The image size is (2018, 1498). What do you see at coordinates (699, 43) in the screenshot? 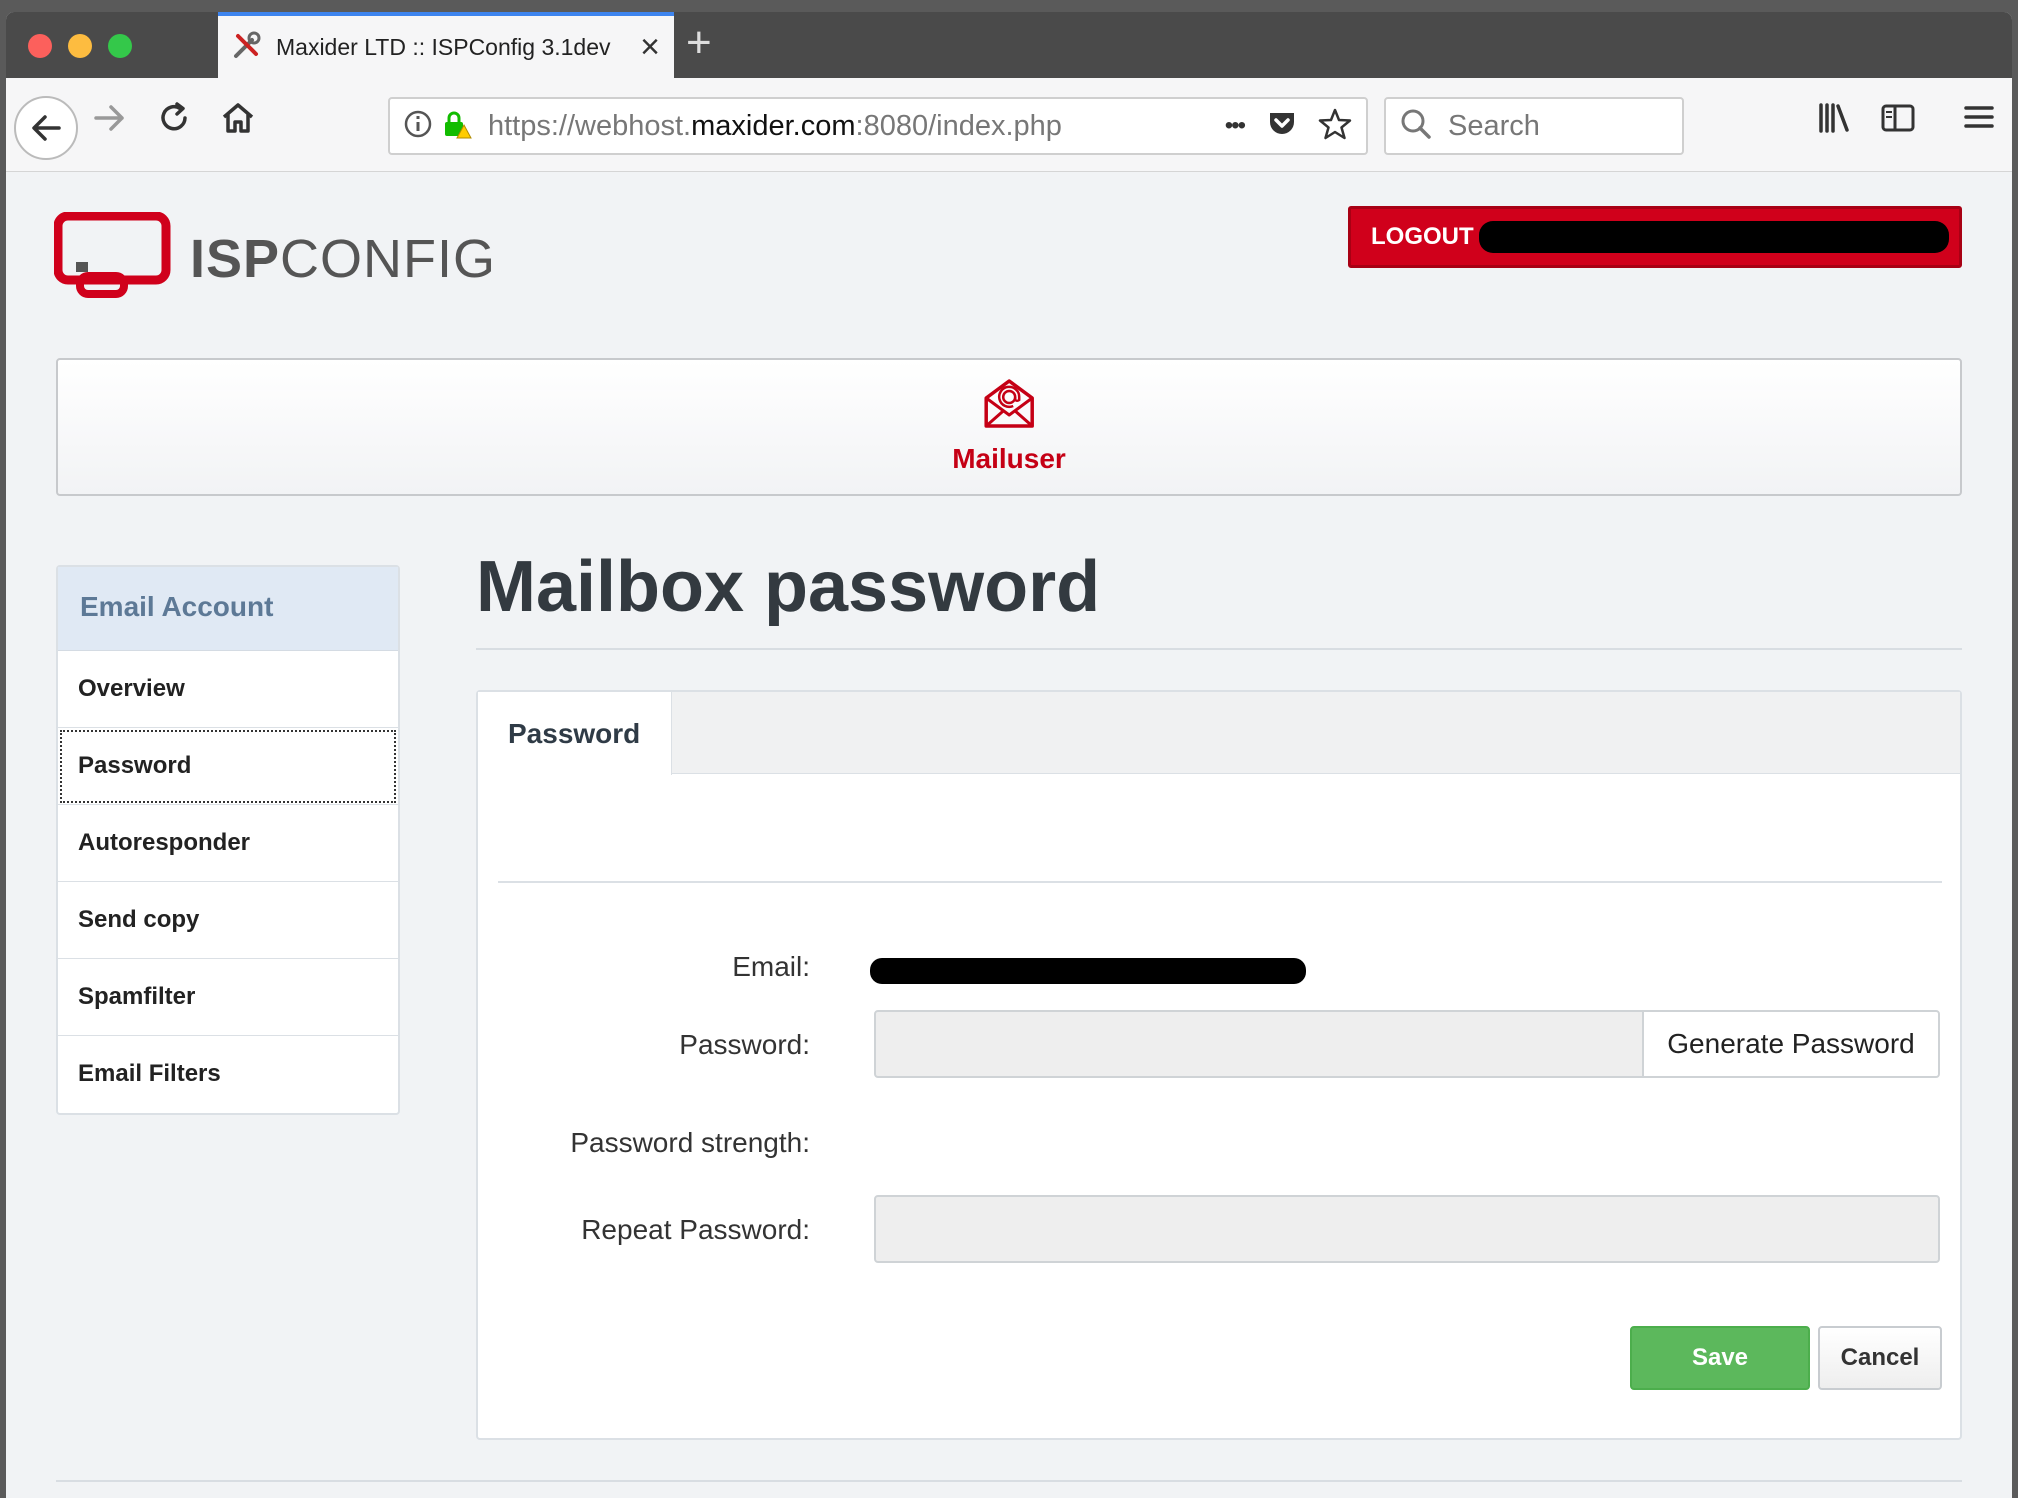
I see `new-tab-button: +` at bounding box center [699, 43].